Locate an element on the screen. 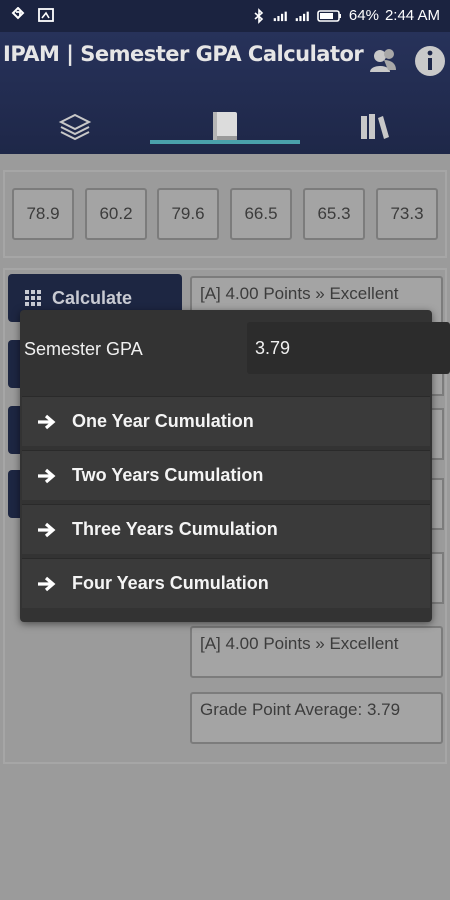  score-field-4: 66.5 is located at coordinates (261, 214).